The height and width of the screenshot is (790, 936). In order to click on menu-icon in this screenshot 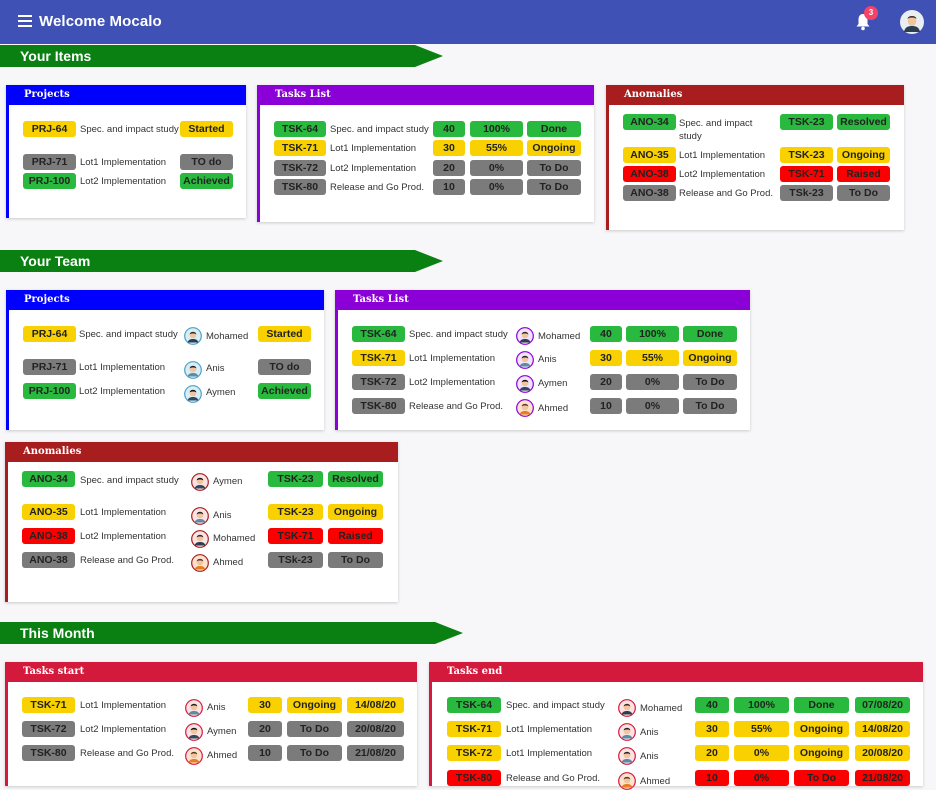, I will do `click(25, 21)`.